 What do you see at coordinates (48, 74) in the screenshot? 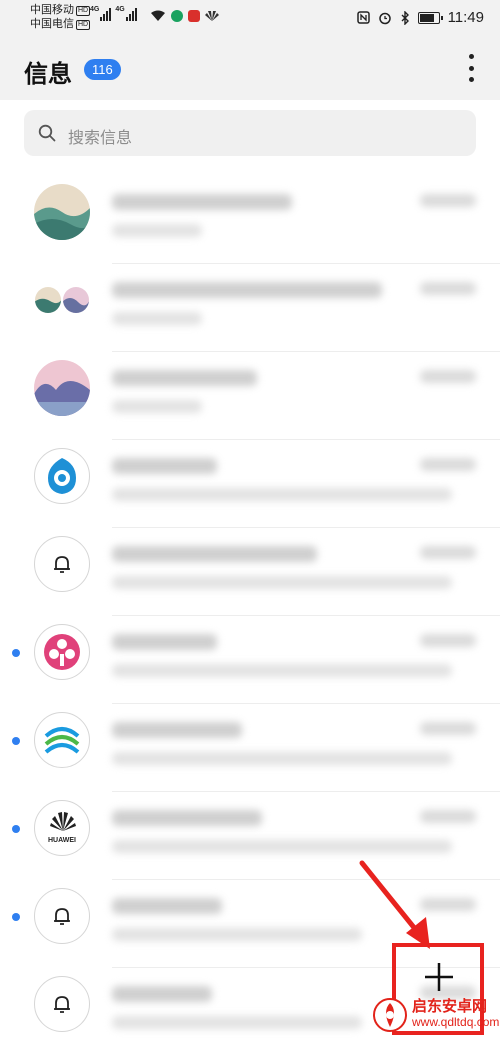
I see `page-title: 信息` at bounding box center [48, 74].